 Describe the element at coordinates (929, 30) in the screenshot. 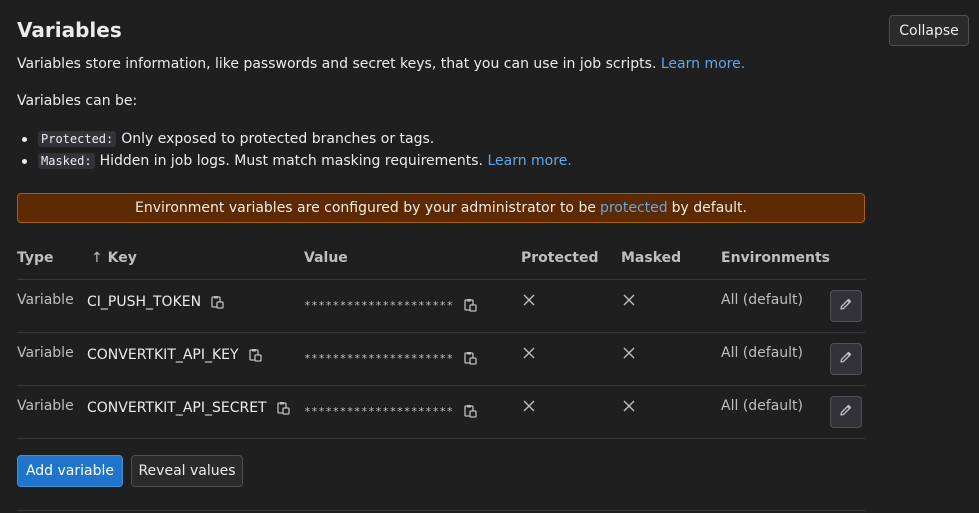

I see `collapse-button: Collapse` at that location.